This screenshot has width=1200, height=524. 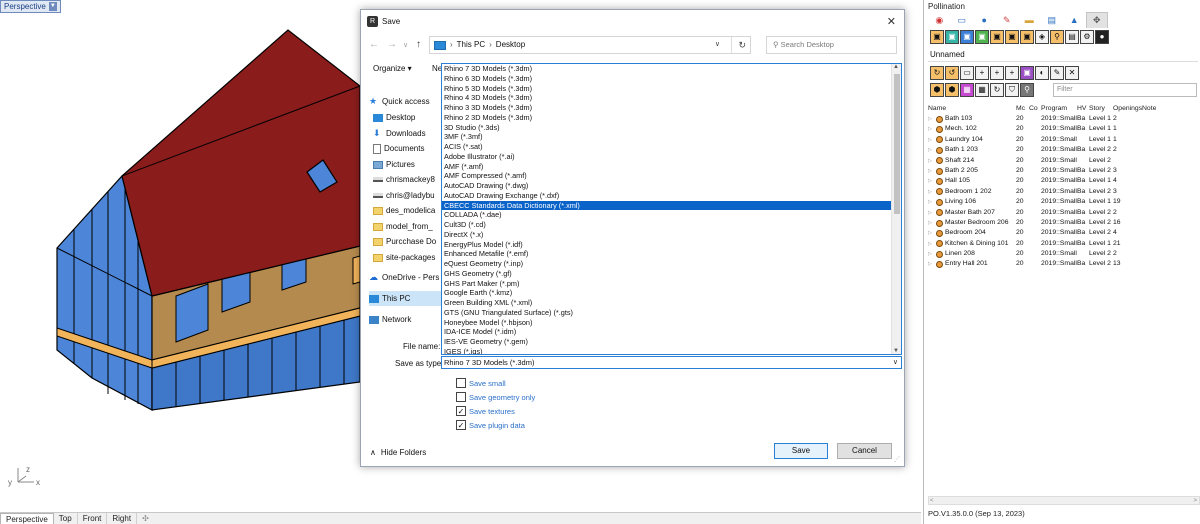 I want to click on file-type-option: AMF Compressed (*.amf), so click(x=671, y=176).